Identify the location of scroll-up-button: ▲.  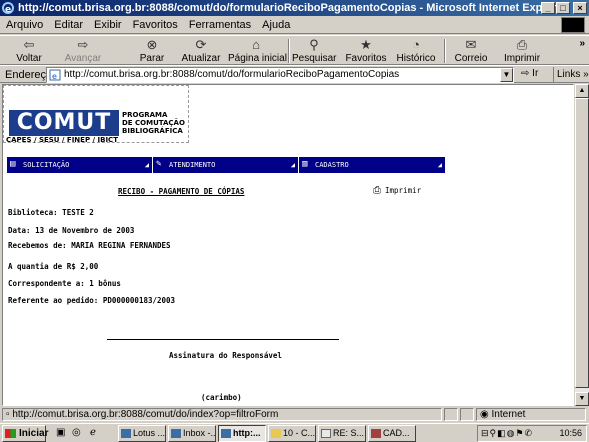
(582, 91).